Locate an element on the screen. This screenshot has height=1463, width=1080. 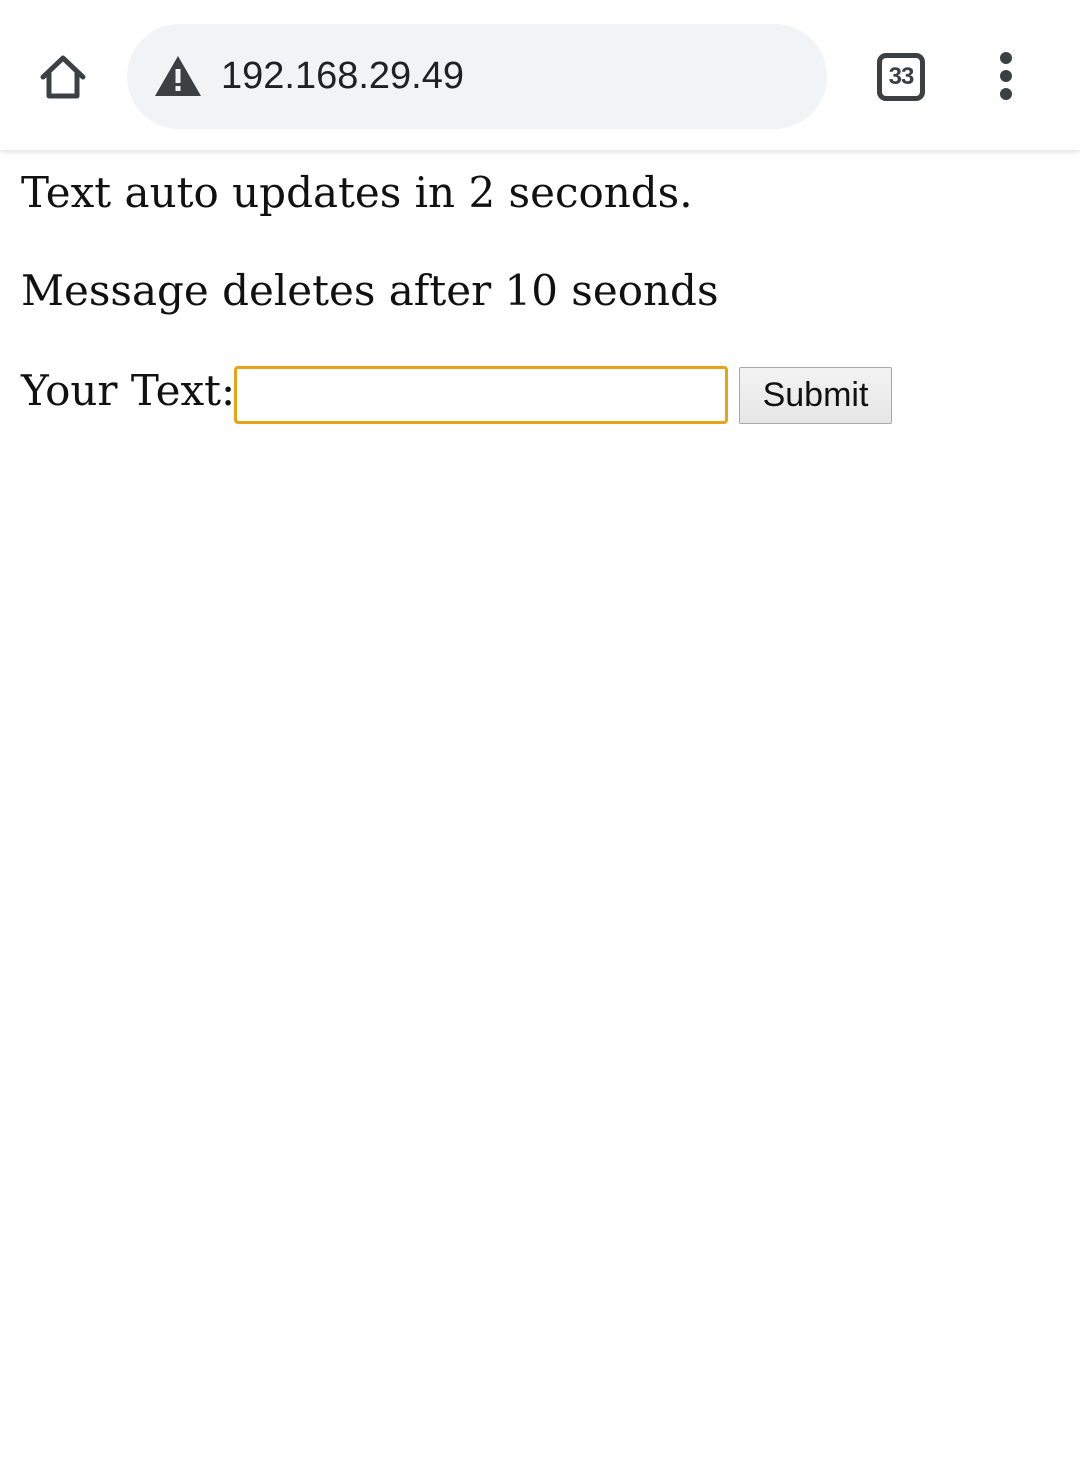
more-menu-button is located at coordinates (1007, 77).